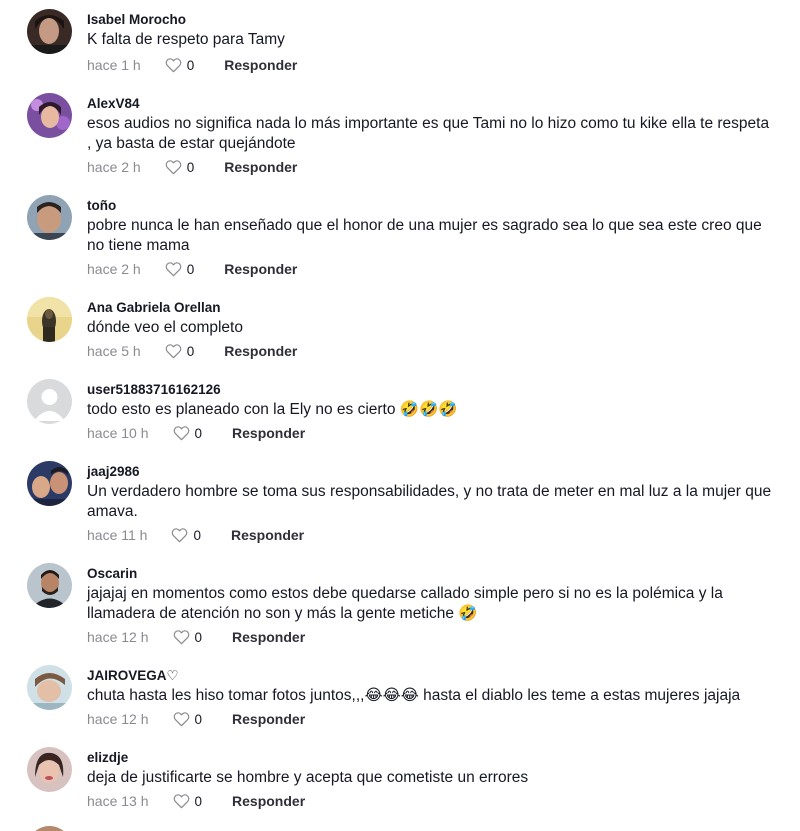 This screenshot has height=831, width=800. Describe the element at coordinates (114, 351) in the screenshot. I see `comment-time: hace 5 h` at that location.